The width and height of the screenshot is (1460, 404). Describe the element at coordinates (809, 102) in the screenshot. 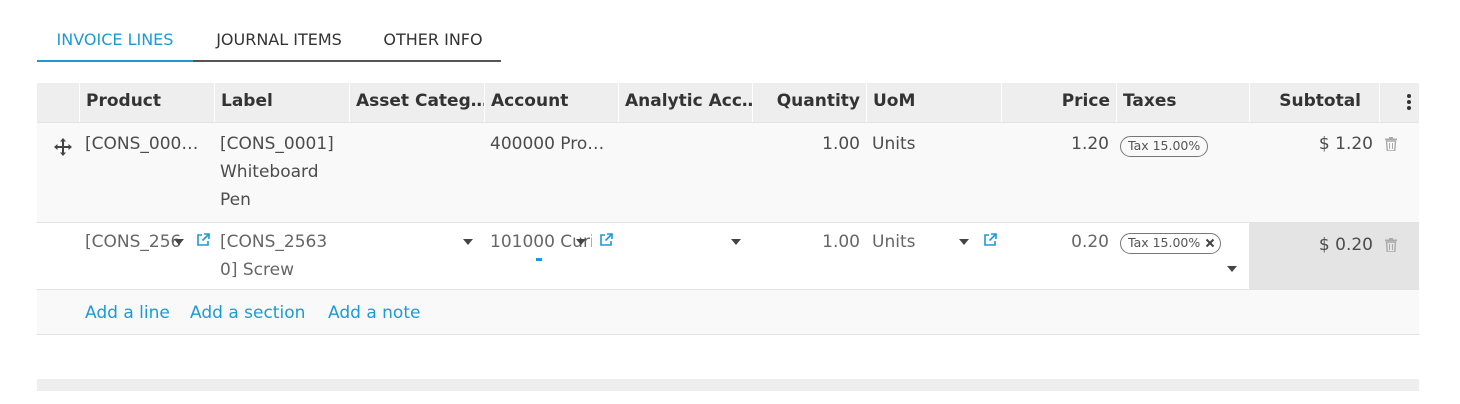

I see `column-header-quantity: Quantity` at that location.